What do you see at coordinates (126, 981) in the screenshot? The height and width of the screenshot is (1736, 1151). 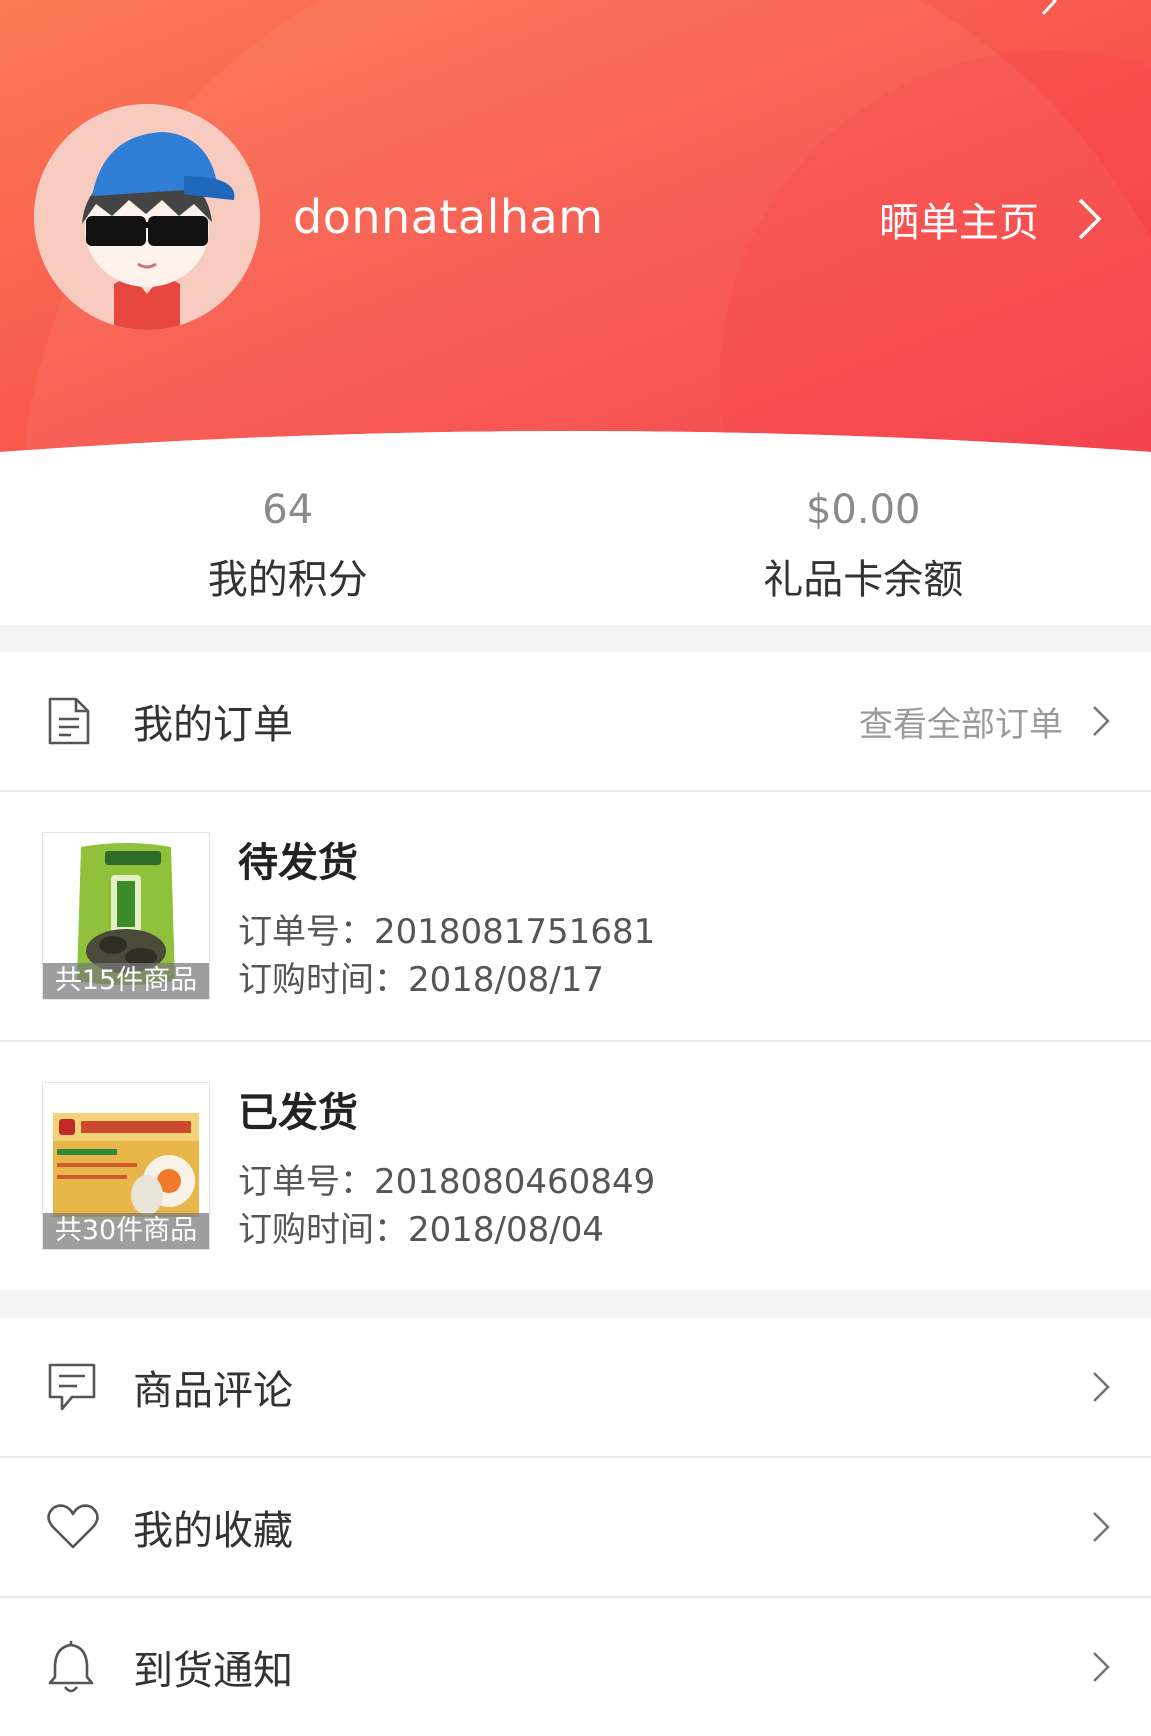 I see `item-count-badge: 共15件商品` at bounding box center [126, 981].